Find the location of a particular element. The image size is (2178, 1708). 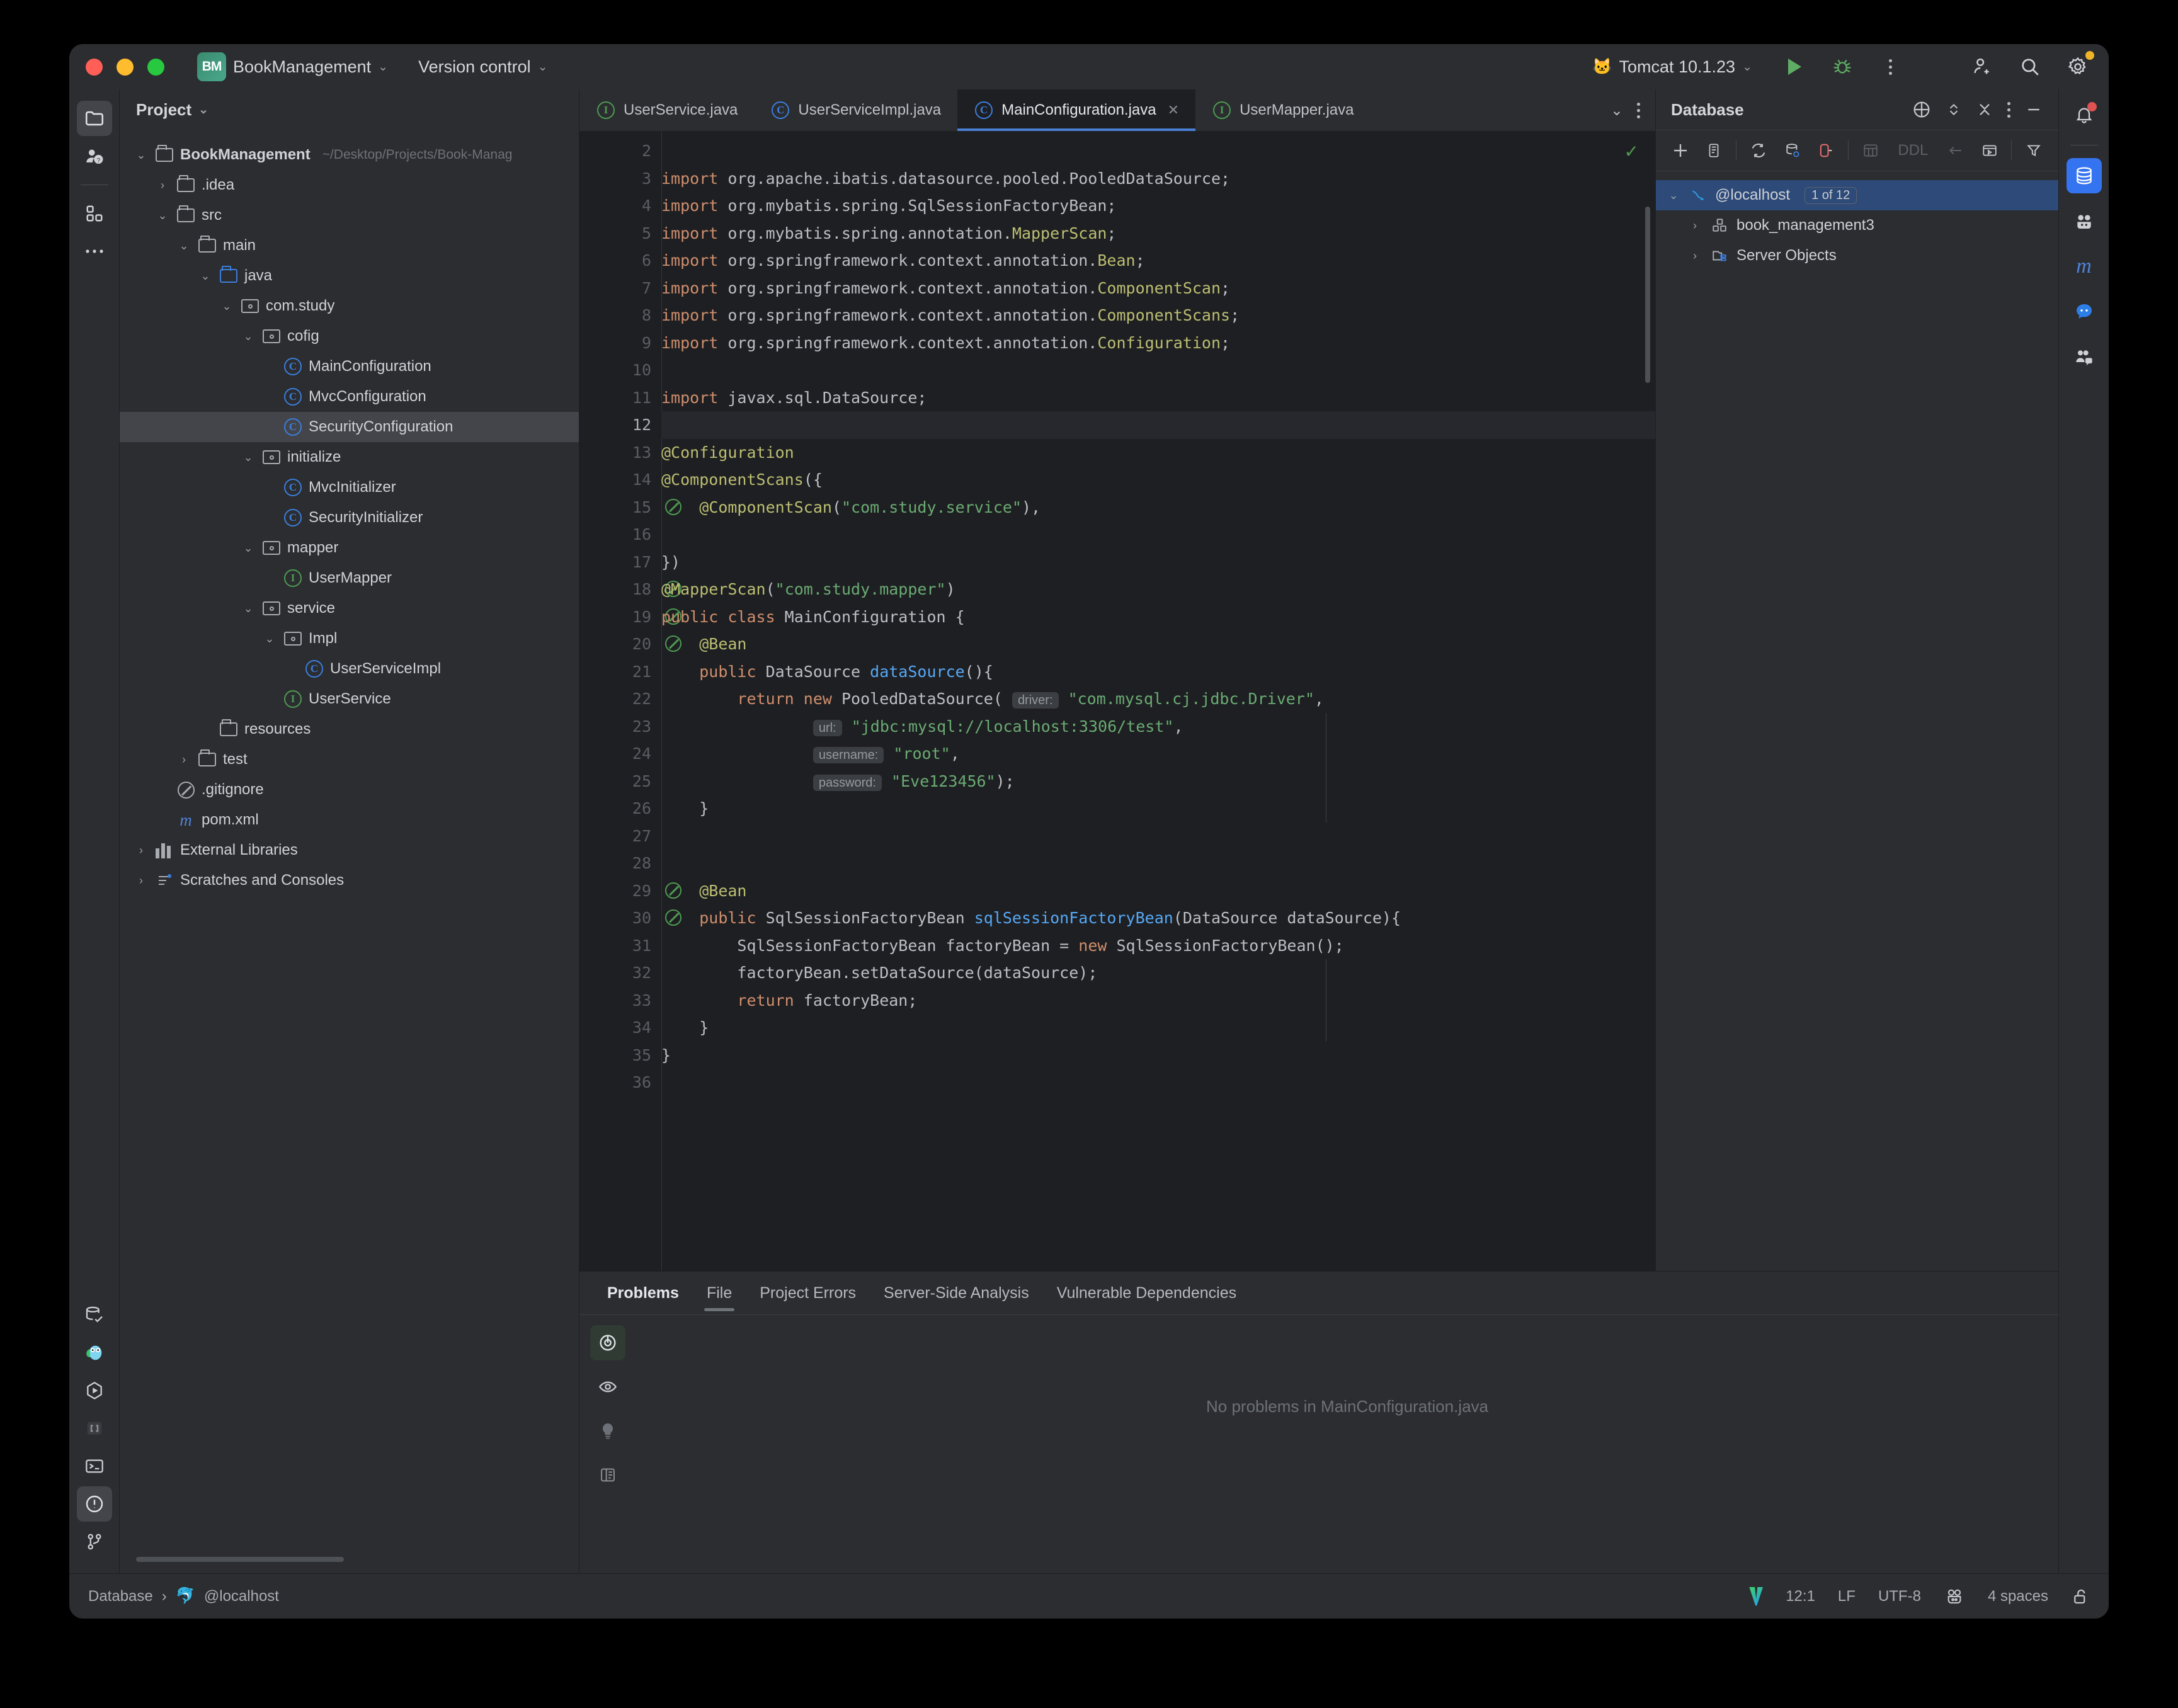

disconnect-icon is located at coordinates (1826, 150).